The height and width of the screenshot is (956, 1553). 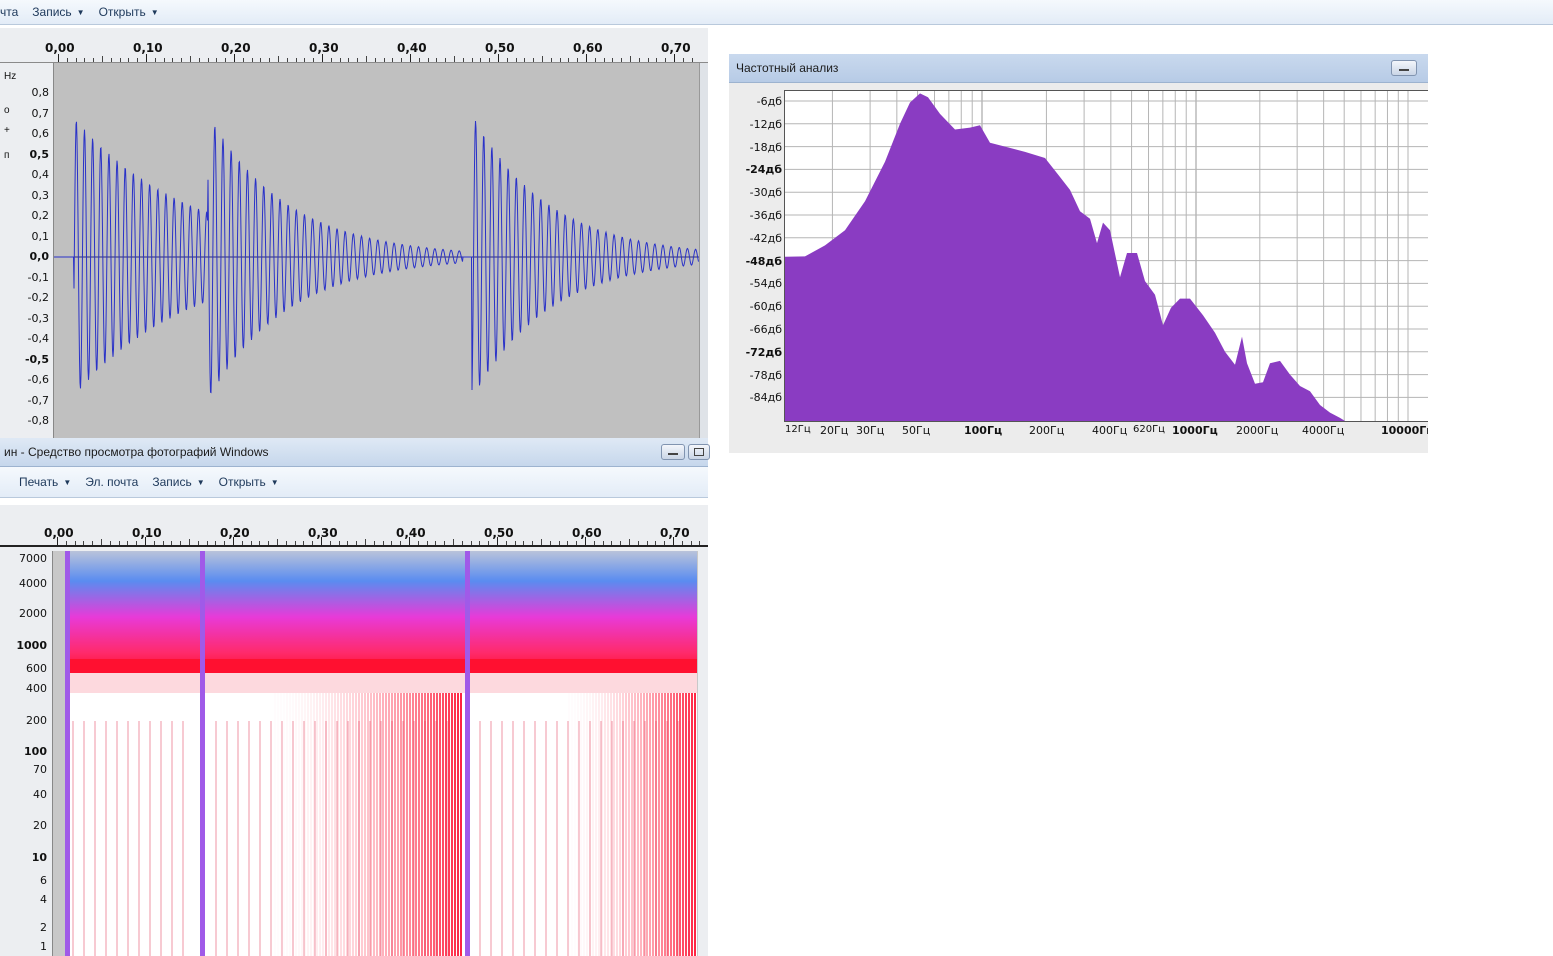 I want to click on minimize-icon, so click(x=1404, y=70).